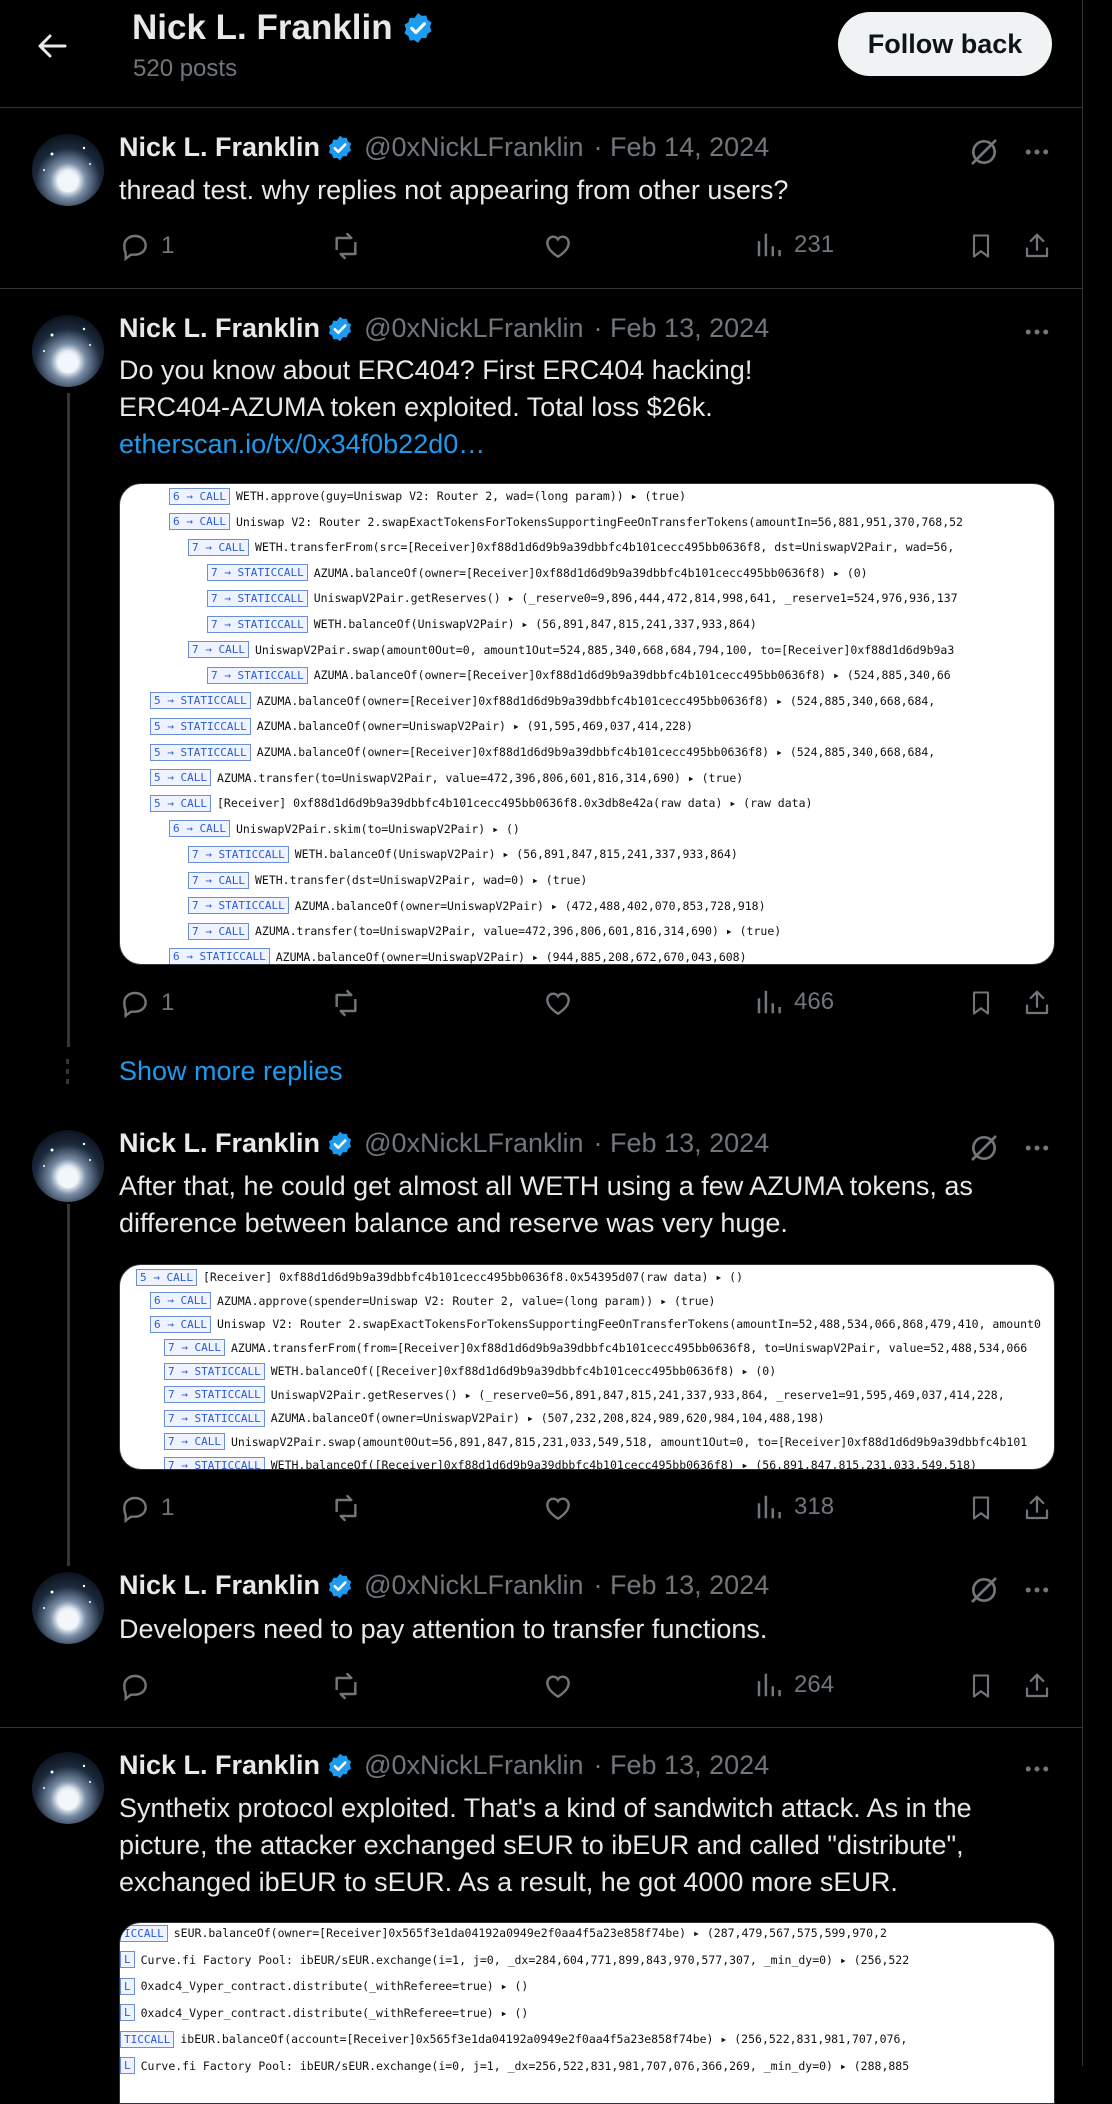 The height and width of the screenshot is (2104, 1112). I want to click on trace-call-badge: 5 → CALL, so click(180, 778).